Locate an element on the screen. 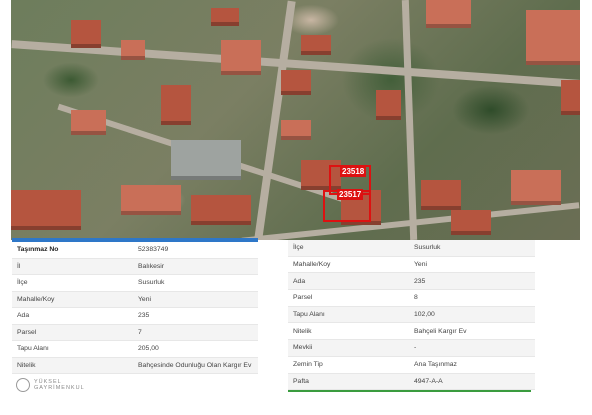 The height and width of the screenshot is (415, 592). table-row: Tapu Alanı 205,00 is located at coordinates (135, 349).